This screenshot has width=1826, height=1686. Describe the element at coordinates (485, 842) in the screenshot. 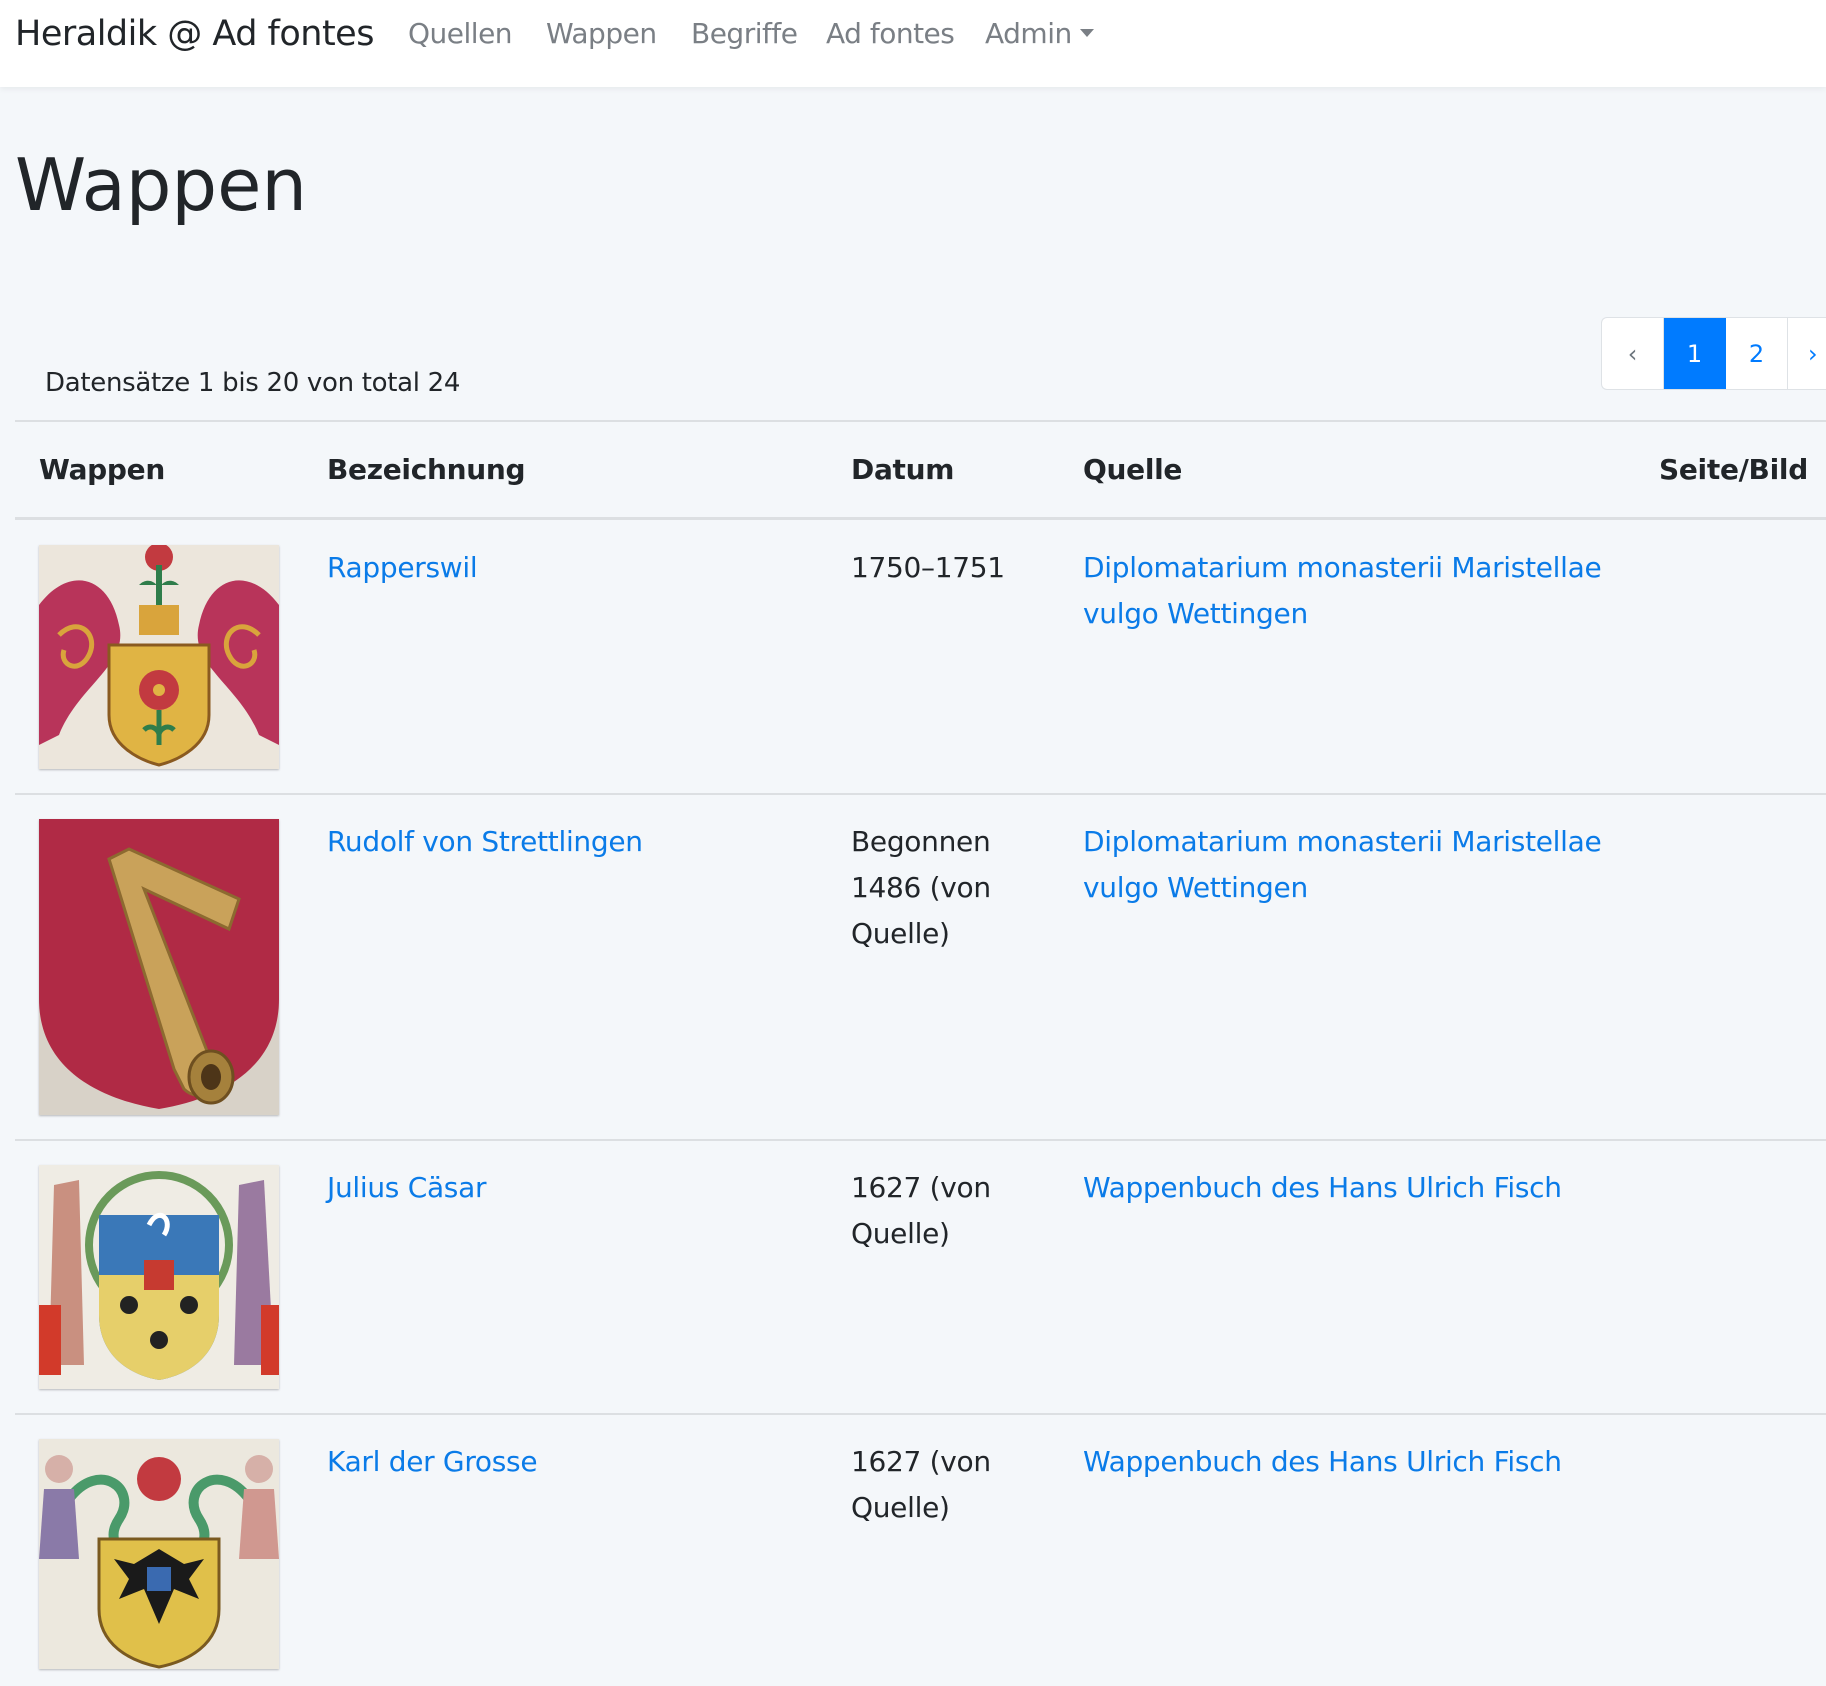

I see `coat-of-arms-name-link: Rudolf von Strettlingen` at that location.